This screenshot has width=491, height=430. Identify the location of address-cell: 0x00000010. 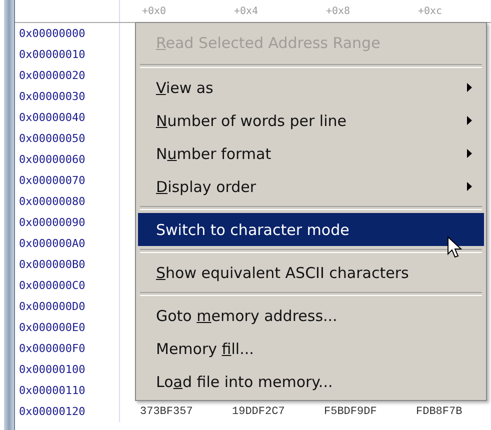
(67, 54).